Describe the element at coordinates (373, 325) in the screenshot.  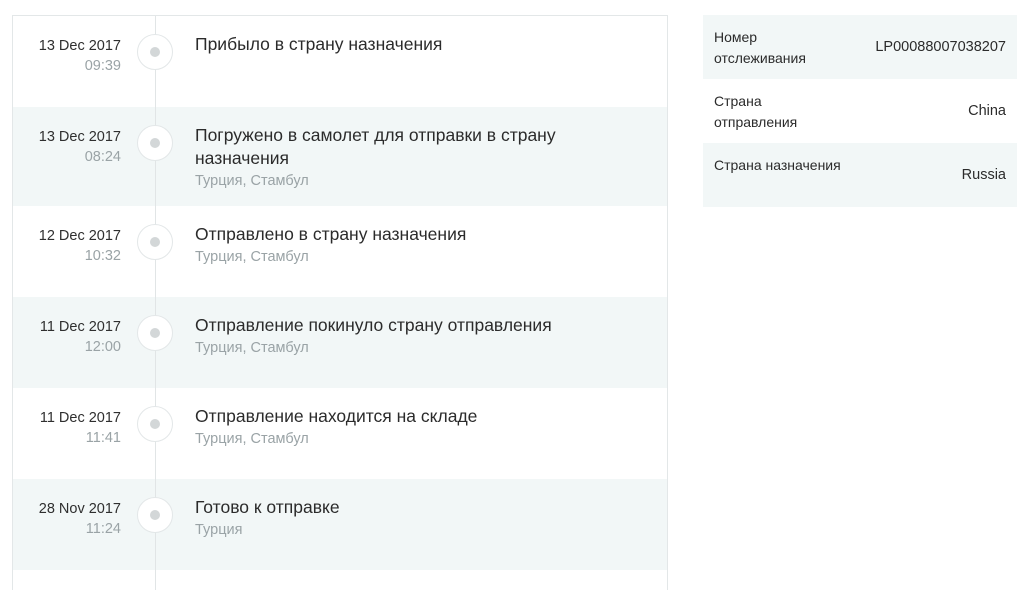
I see `event-title-text: Отправление покинуло страну отправления` at that location.